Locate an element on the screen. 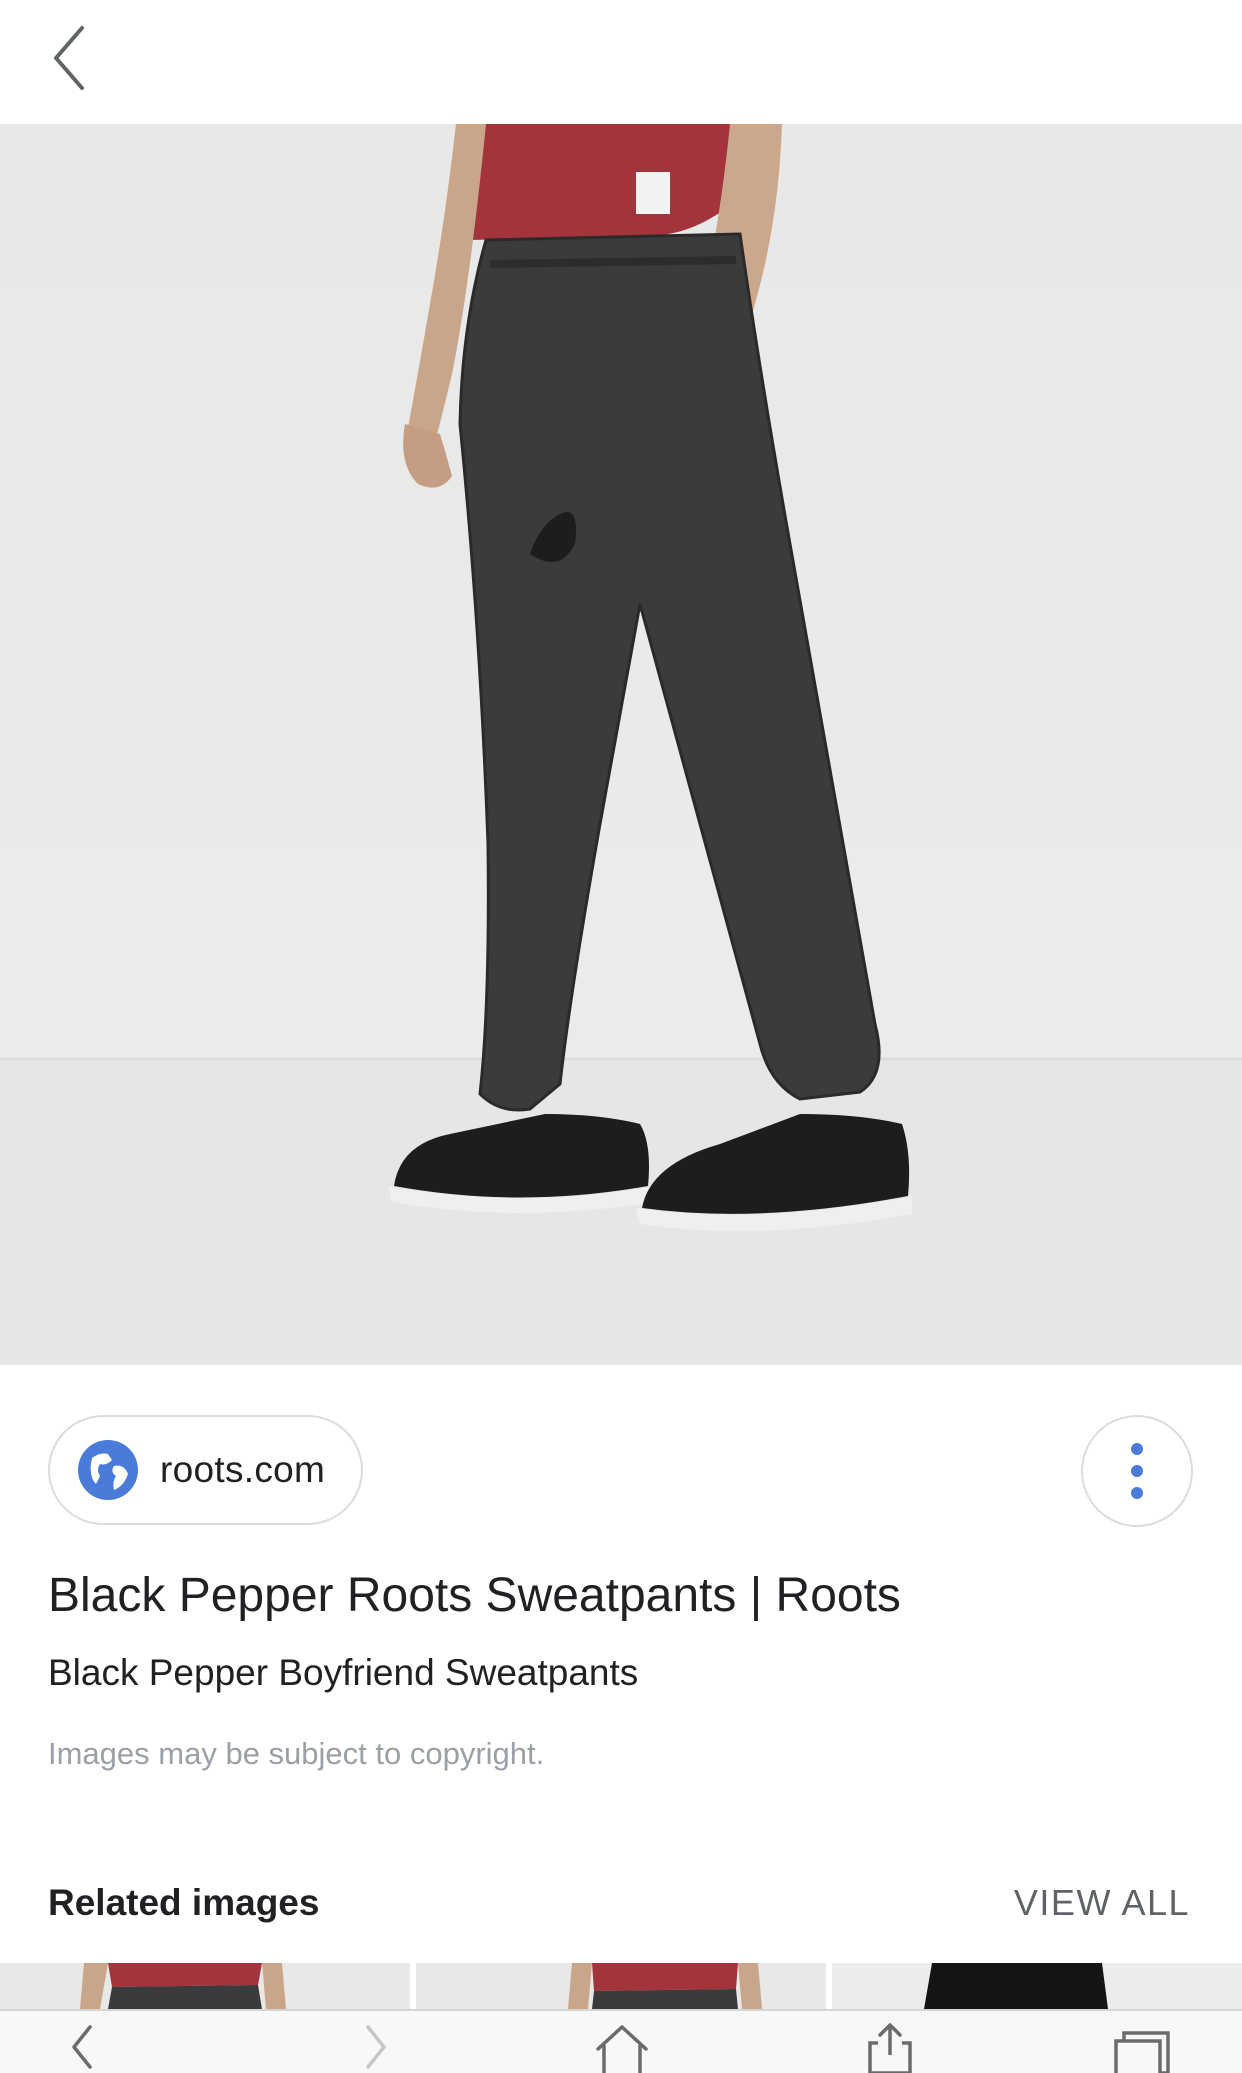  top-bar is located at coordinates (621, 62).